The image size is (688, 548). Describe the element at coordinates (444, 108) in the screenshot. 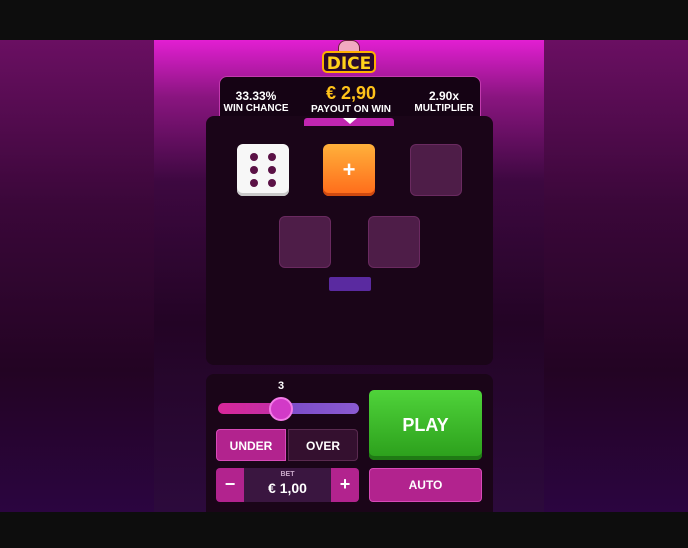

I see `multiplier-label: MULTIPLIER` at that location.